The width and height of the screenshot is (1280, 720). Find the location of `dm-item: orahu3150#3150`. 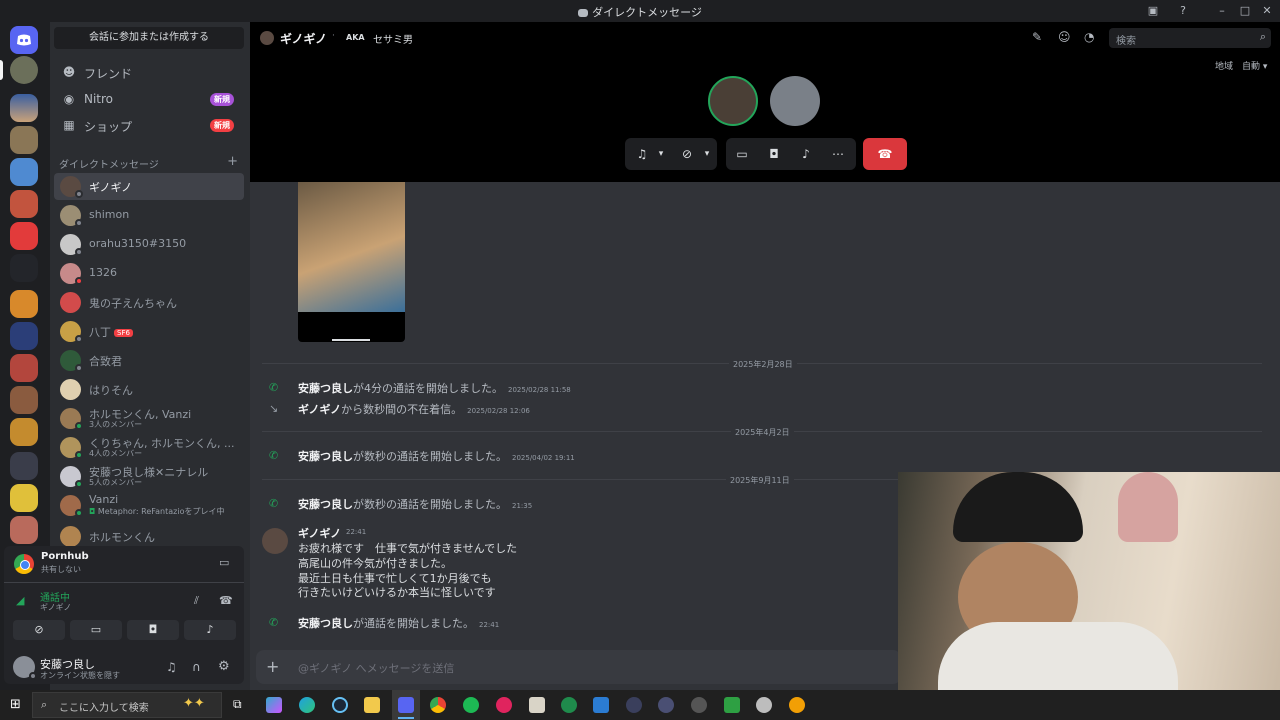

dm-item: orahu3150#3150 is located at coordinates (149, 244).